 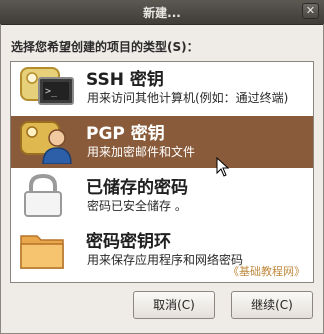 I want to click on item-title: 密码密钥环, so click(x=128, y=242).